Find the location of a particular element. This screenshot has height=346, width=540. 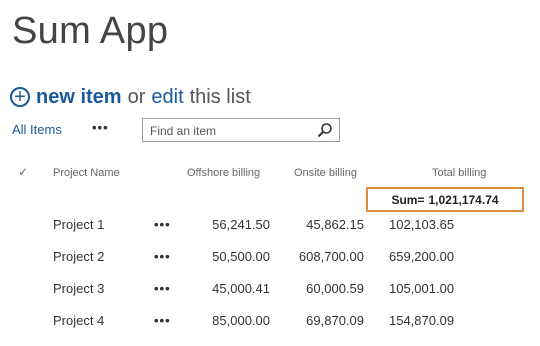

new-item-link: new item is located at coordinates (79, 97).